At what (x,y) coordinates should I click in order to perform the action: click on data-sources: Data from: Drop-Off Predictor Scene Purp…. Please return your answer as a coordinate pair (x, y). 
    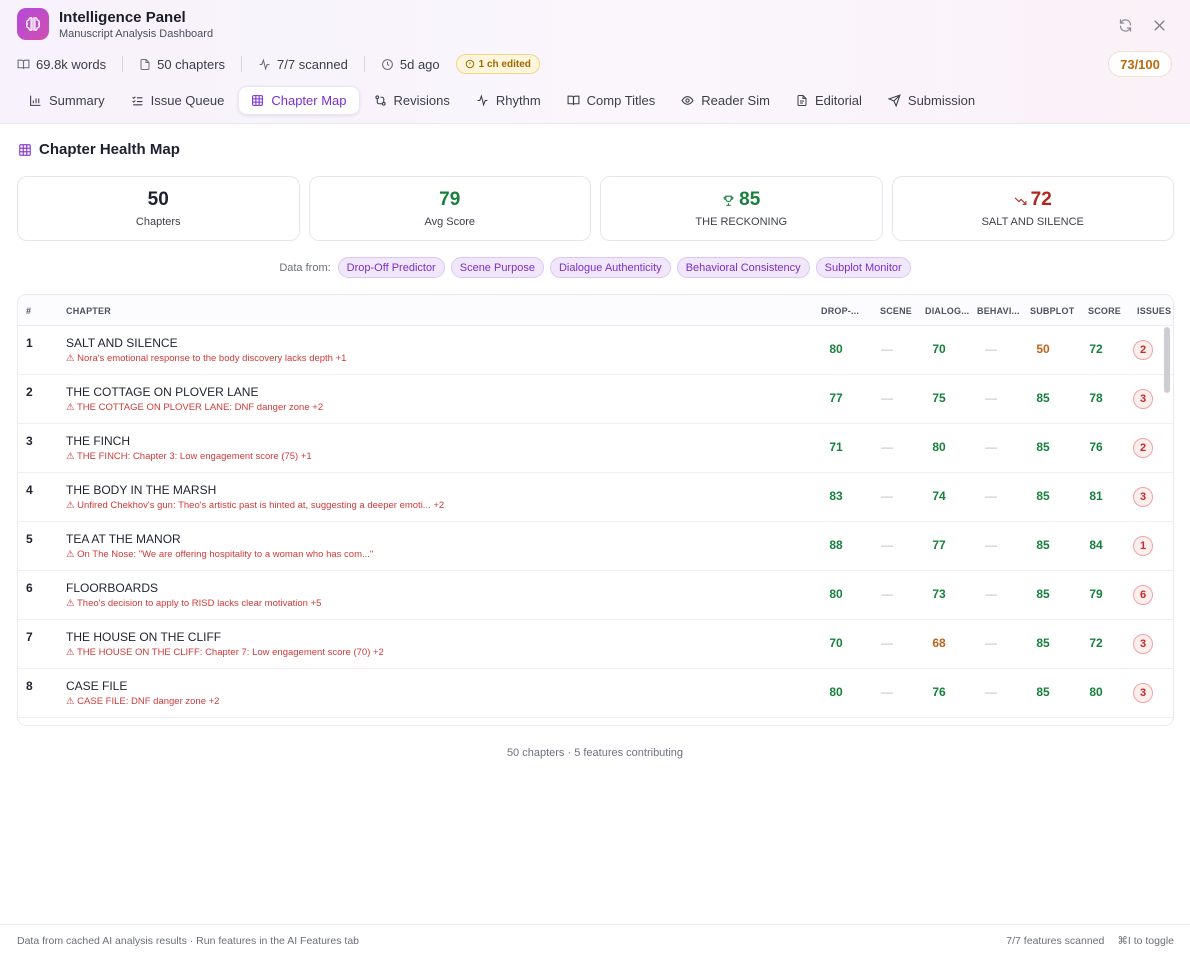
    Looking at the image, I should click on (595, 267).